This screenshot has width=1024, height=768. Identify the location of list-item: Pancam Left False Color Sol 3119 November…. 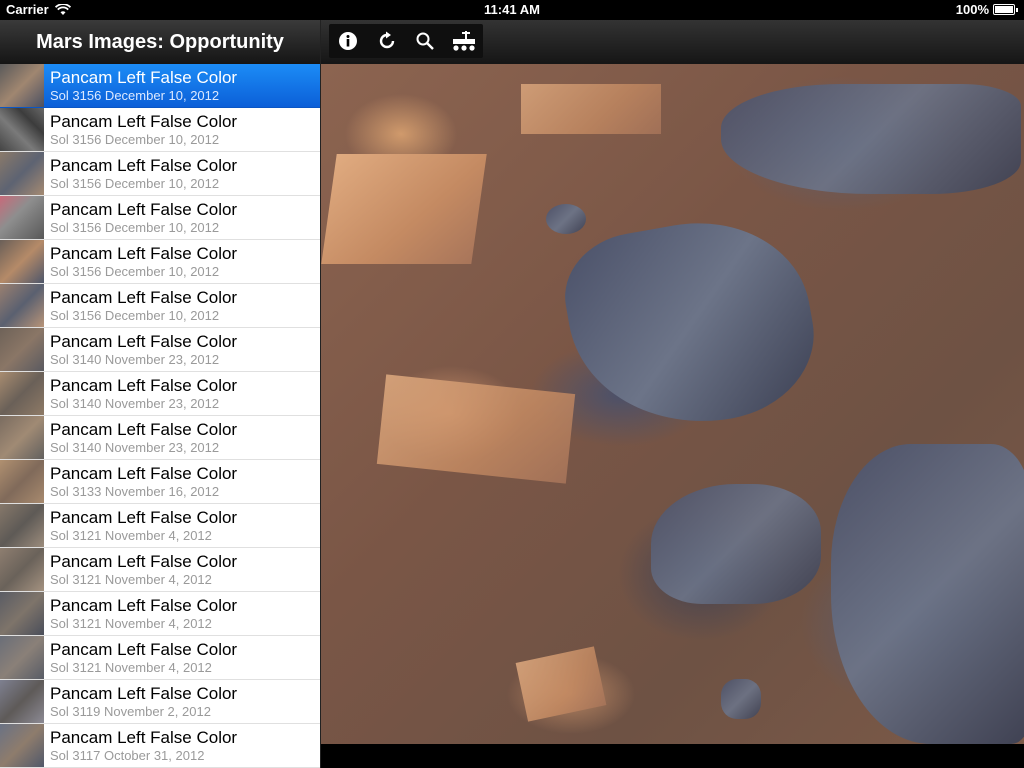
(160, 702).